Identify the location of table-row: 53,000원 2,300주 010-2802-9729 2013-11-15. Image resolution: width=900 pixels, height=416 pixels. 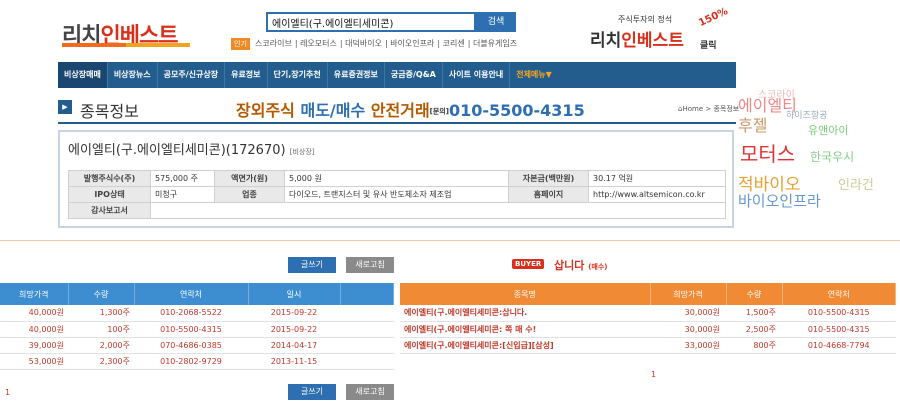
(197, 361).